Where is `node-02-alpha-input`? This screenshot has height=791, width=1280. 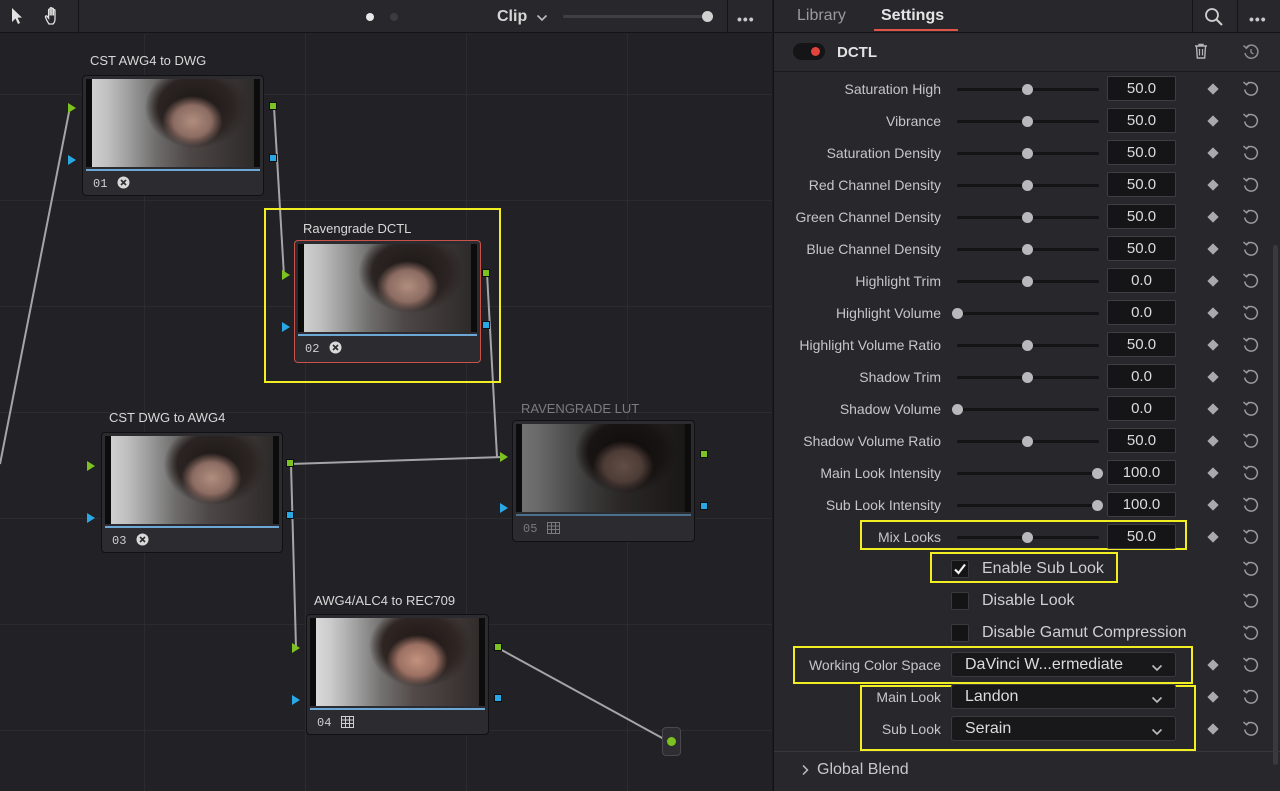 node-02-alpha-input is located at coordinates (286, 327).